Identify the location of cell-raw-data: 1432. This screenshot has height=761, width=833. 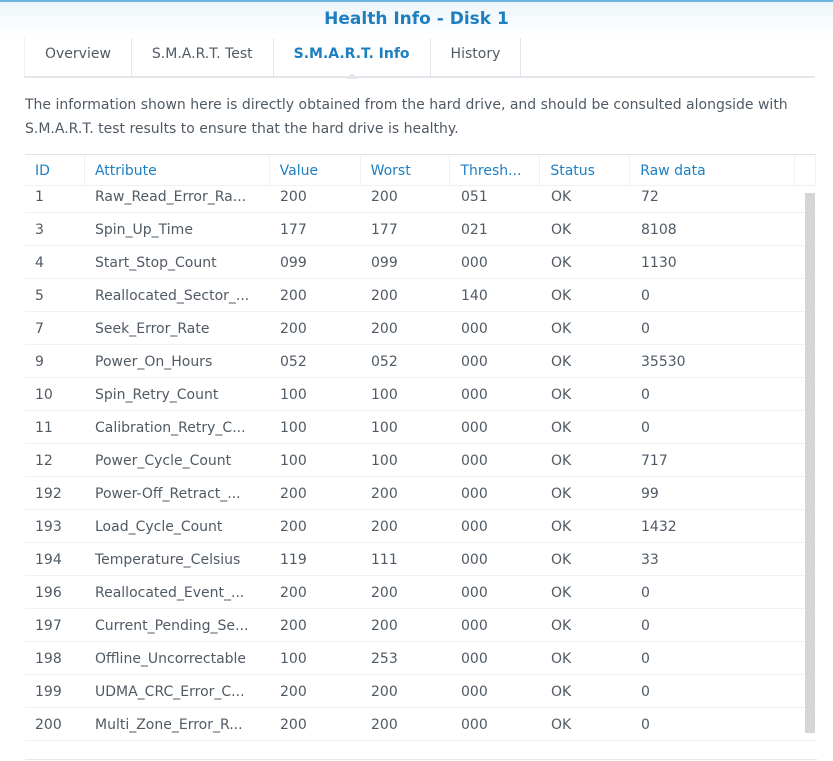
(659, 527).